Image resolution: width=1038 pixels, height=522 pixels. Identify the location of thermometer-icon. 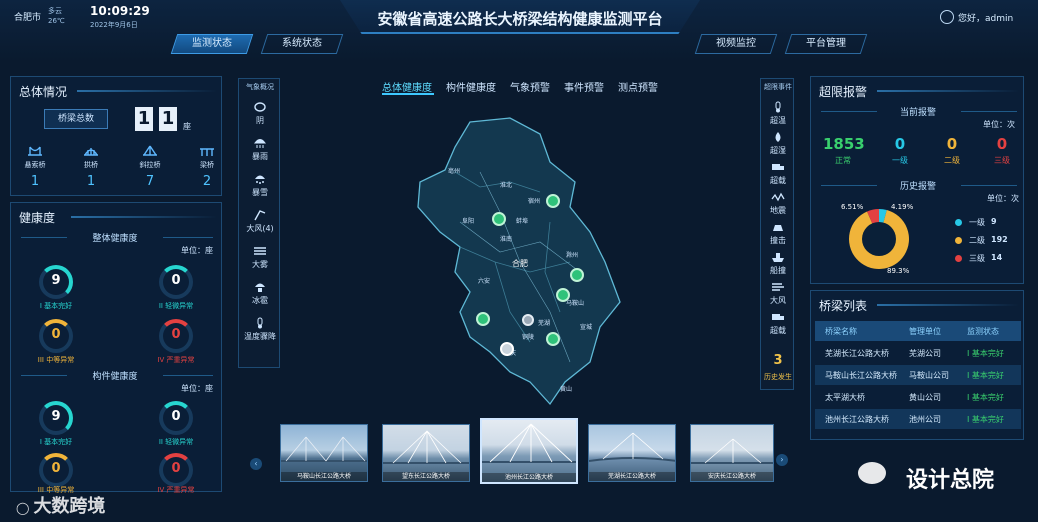
(778, 107).